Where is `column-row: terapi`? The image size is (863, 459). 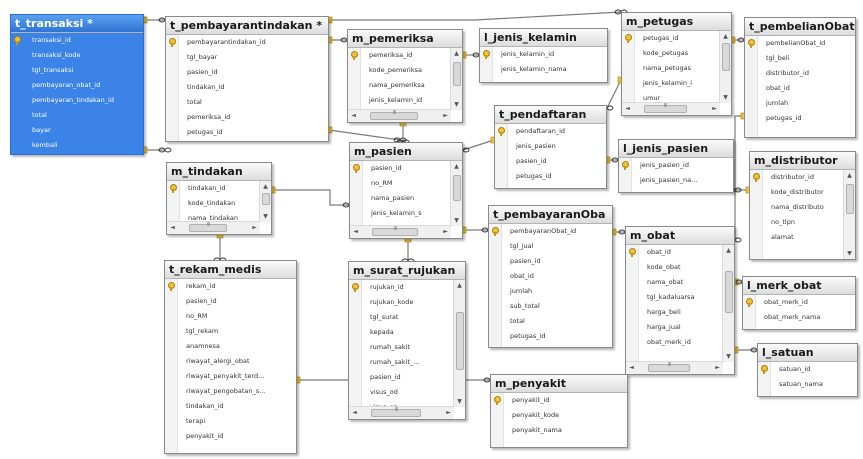
column-row: terapi is located at coordinates (230, 421).